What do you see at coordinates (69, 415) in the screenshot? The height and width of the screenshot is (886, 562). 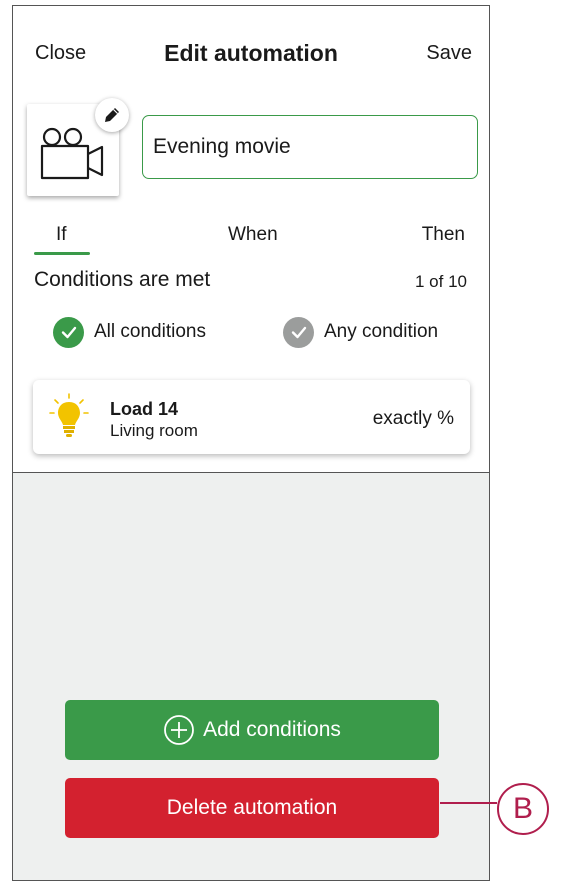 I see `lightbulb-icon` at bounding box center [69, 415].